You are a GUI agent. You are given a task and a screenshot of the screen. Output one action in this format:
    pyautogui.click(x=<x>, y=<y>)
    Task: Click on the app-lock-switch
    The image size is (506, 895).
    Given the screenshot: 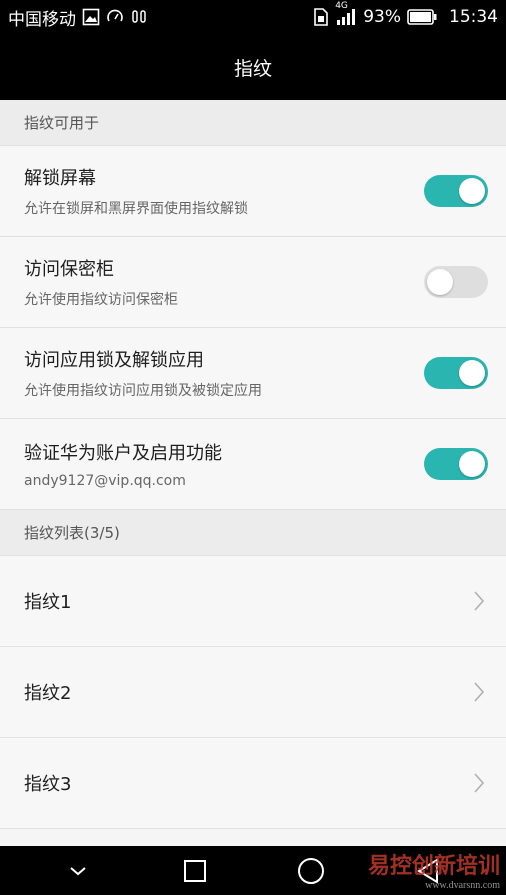 What is the action you would take?
    pyautogui.click(x=456, y=373)
    